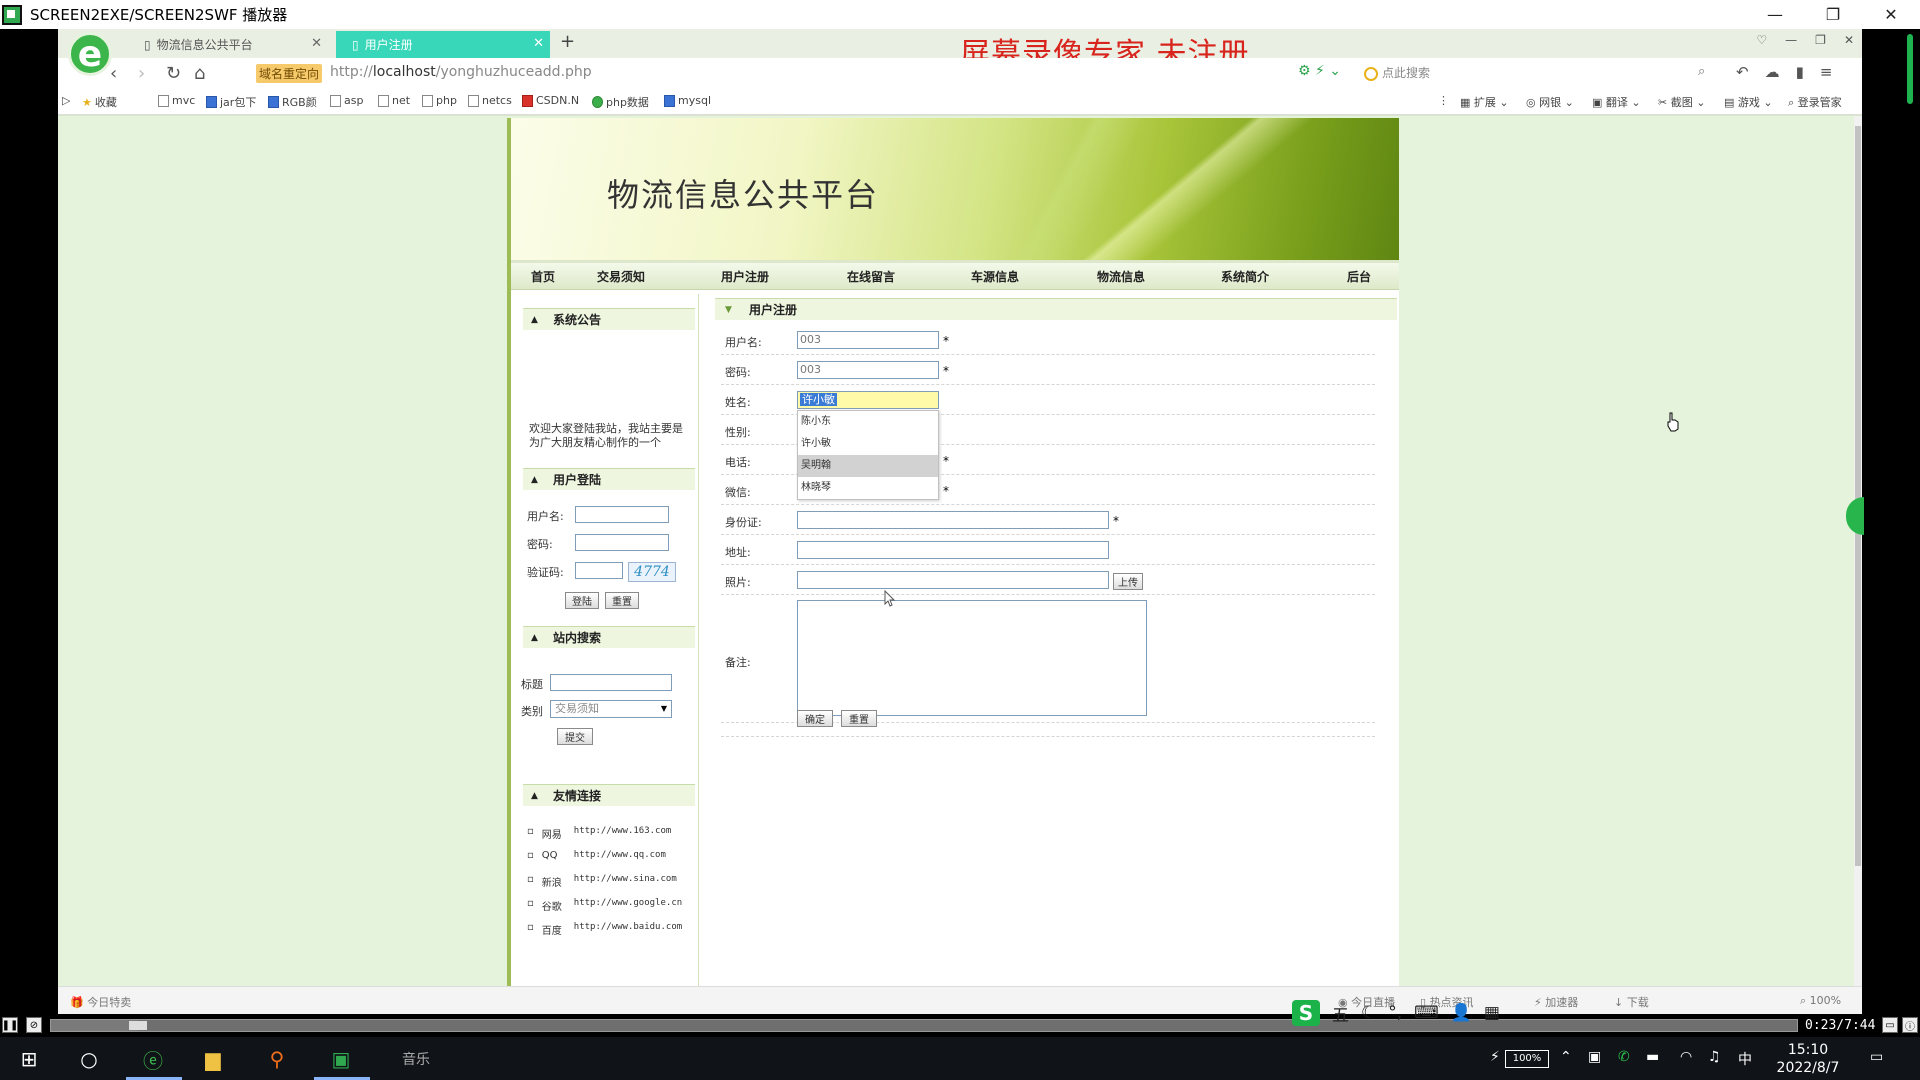 The image size is (1920, 1080). What do you see at coordinates (199, 73) in the screenshot?
I see `home-icon: ⌂` at bounding box center [199, 73].